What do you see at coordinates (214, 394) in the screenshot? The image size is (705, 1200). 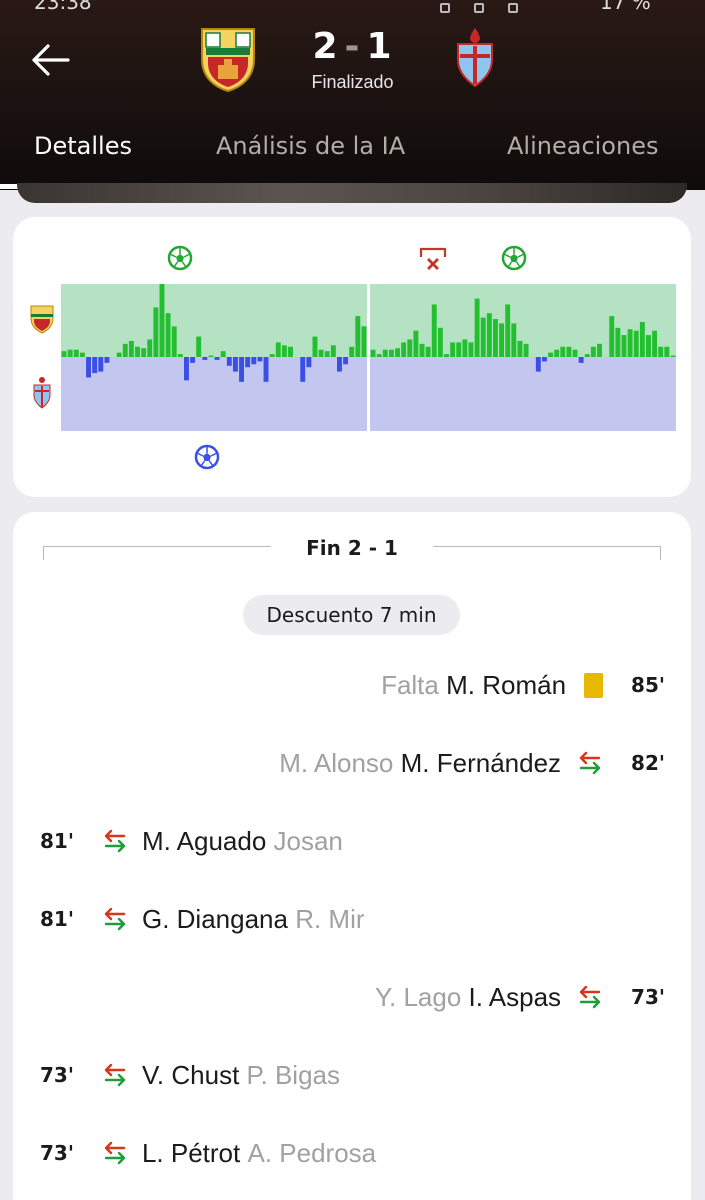 I see `away-area-first-half` at bounding box center [214, 394].